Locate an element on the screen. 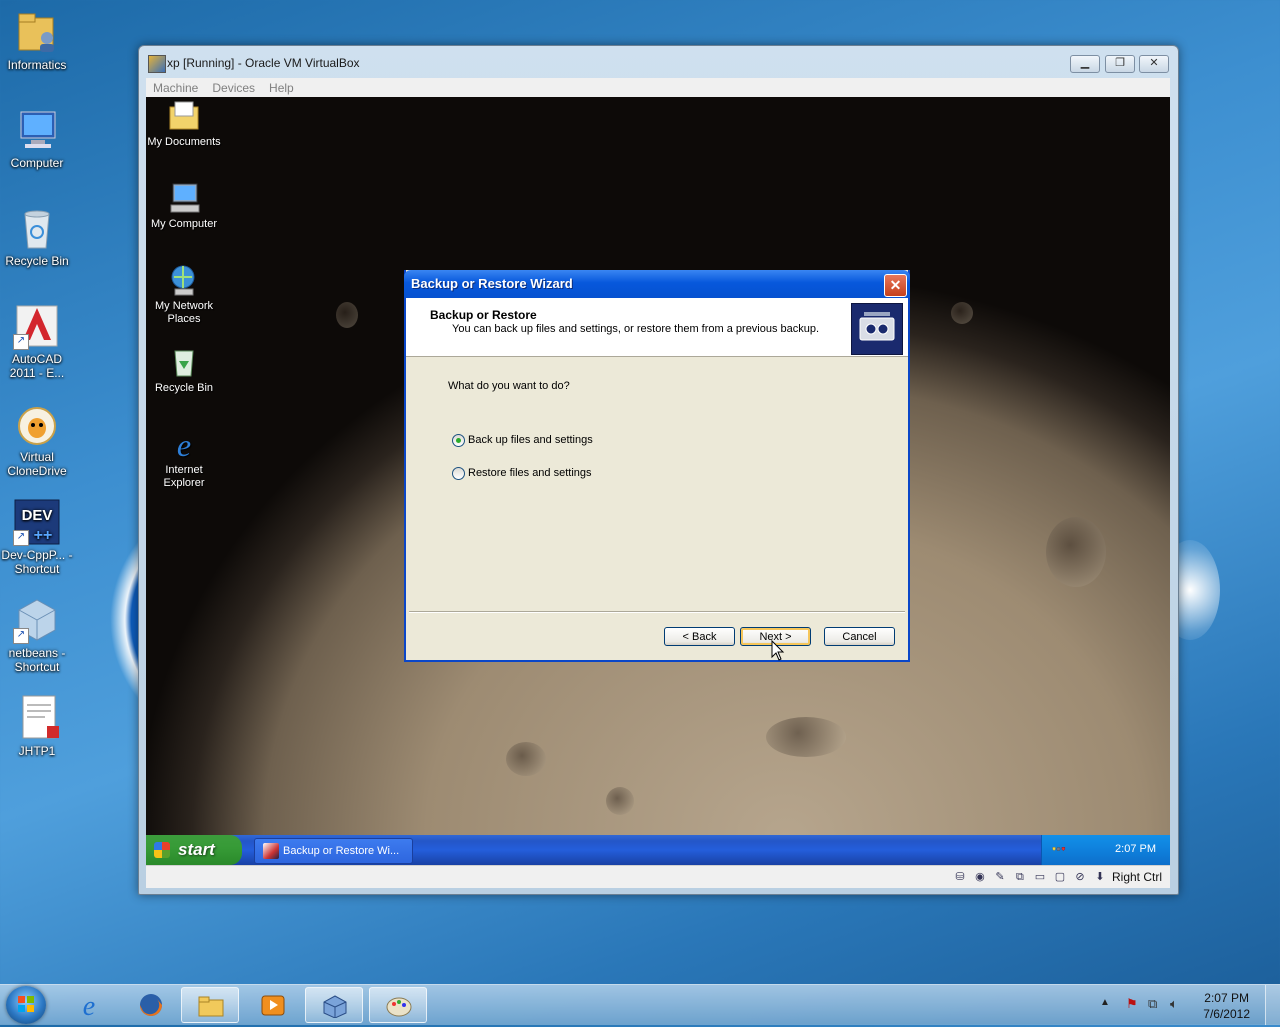 The height and width of the screenshot is (1027, 1280). window-title: xp [Running] - Oracle VM VirtualBox is located at coordinates (263, 63).